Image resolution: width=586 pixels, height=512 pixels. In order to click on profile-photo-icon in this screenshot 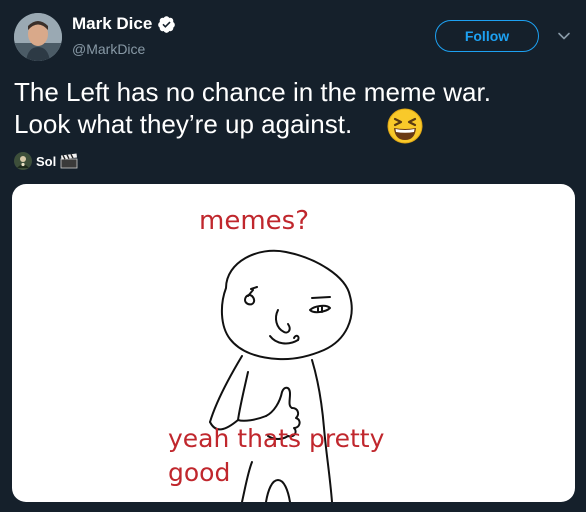, I will do `click(38, 37)`.